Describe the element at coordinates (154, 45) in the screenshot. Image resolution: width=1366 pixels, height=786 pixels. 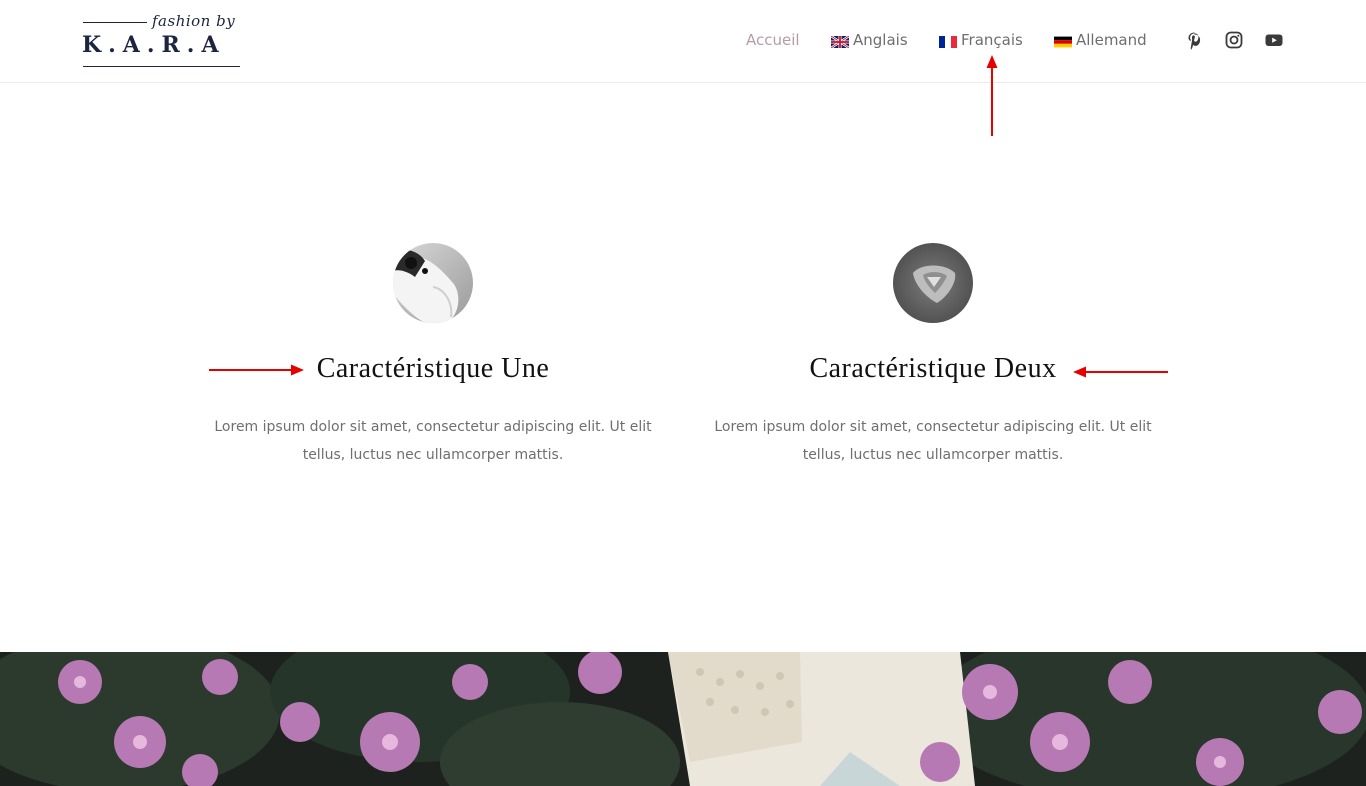
I see `logo-wordmark: K.A.R.A` at that location.